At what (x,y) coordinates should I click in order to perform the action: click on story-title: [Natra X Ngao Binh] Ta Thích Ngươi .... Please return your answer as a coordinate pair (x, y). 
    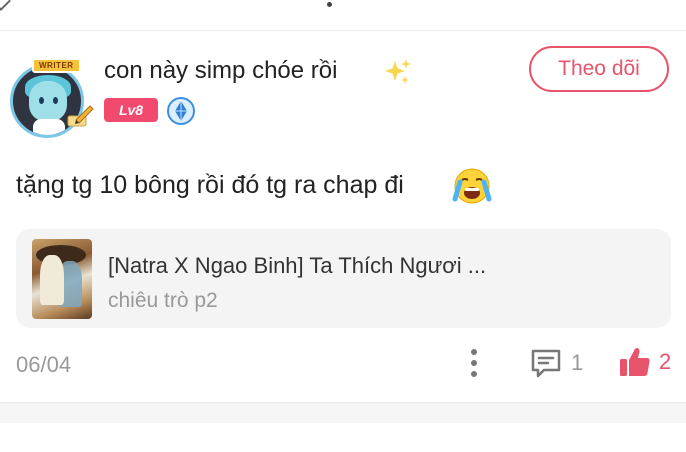
    Looking at the image, I should click on (297, 266).